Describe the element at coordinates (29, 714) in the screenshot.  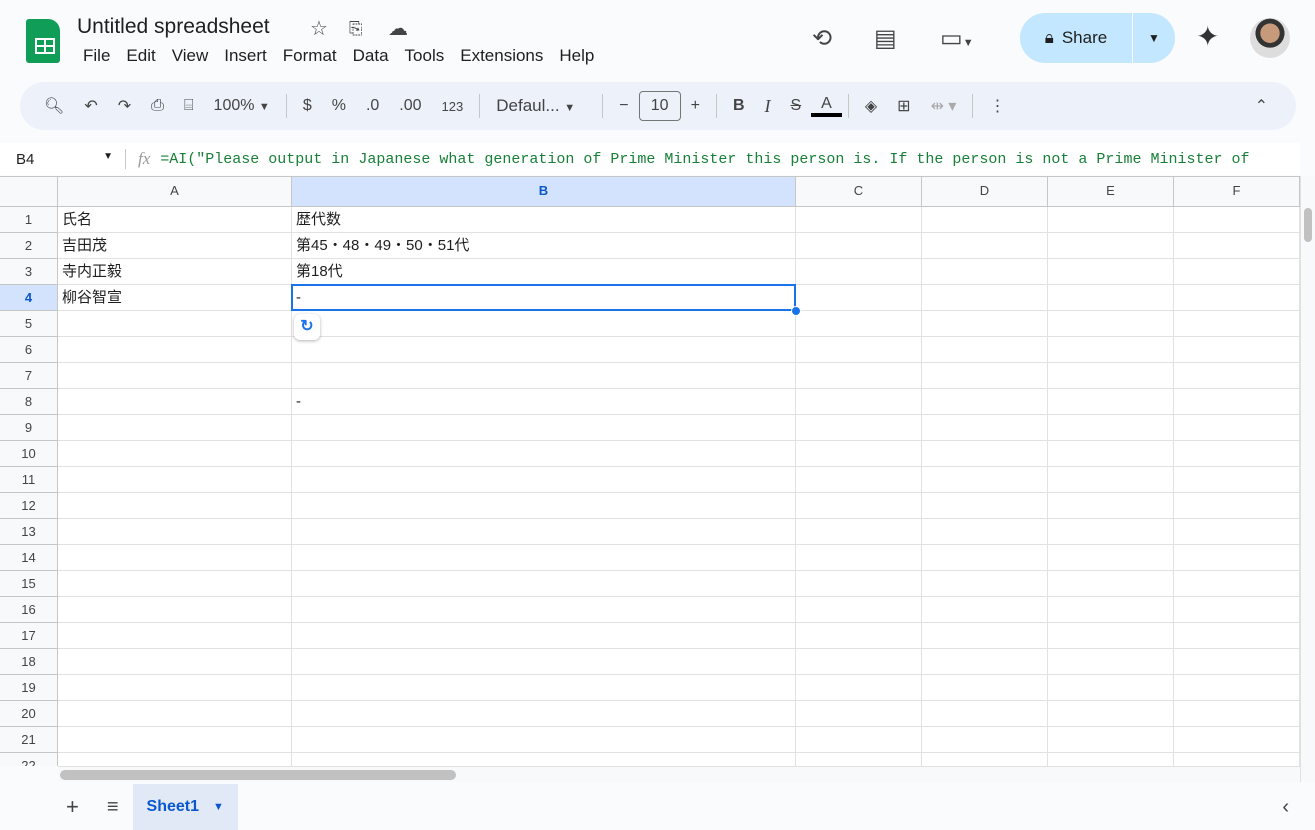
I see `row-header-20: 20` at that location.